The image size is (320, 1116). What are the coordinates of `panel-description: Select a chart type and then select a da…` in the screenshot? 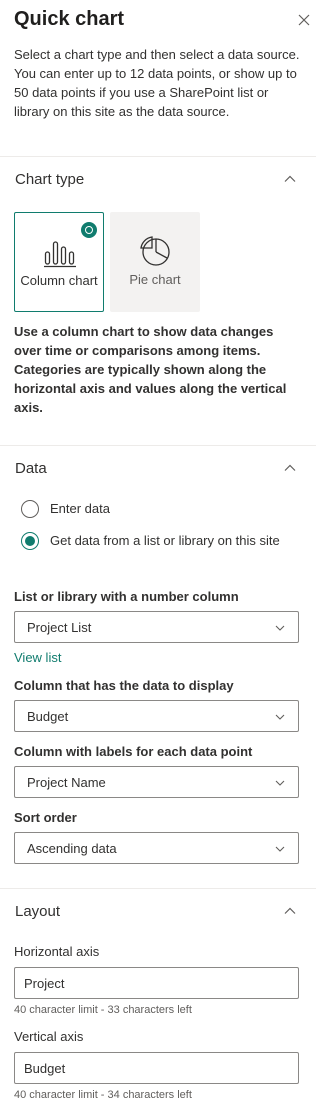 It's located at (157, 83).